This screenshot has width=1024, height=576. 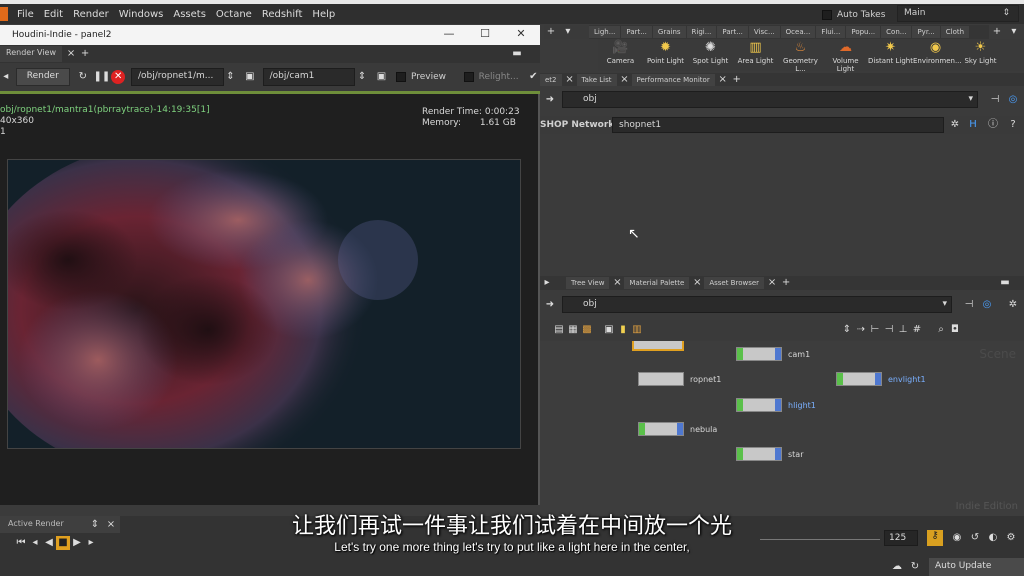 What do you see at coordinates (980, 55) in the screenshot?
I see `shelf-tool-sky-light: ☀ Sky Light` at bounding box center [980, 55].